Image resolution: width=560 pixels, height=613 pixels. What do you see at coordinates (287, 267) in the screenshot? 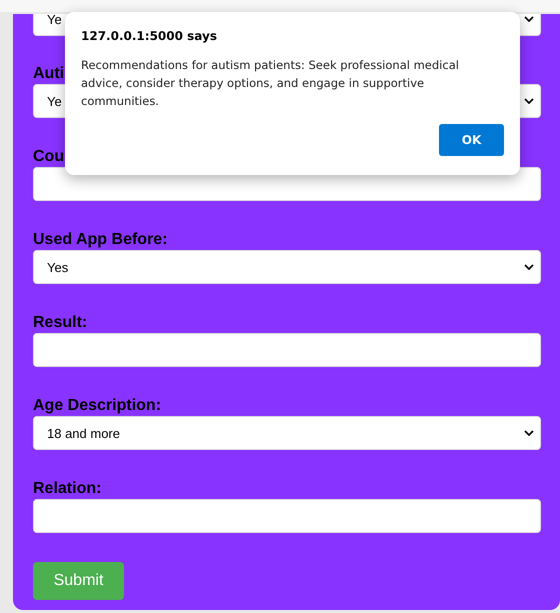
I see `dropdown: Yes` at bounding box center [287, 267].